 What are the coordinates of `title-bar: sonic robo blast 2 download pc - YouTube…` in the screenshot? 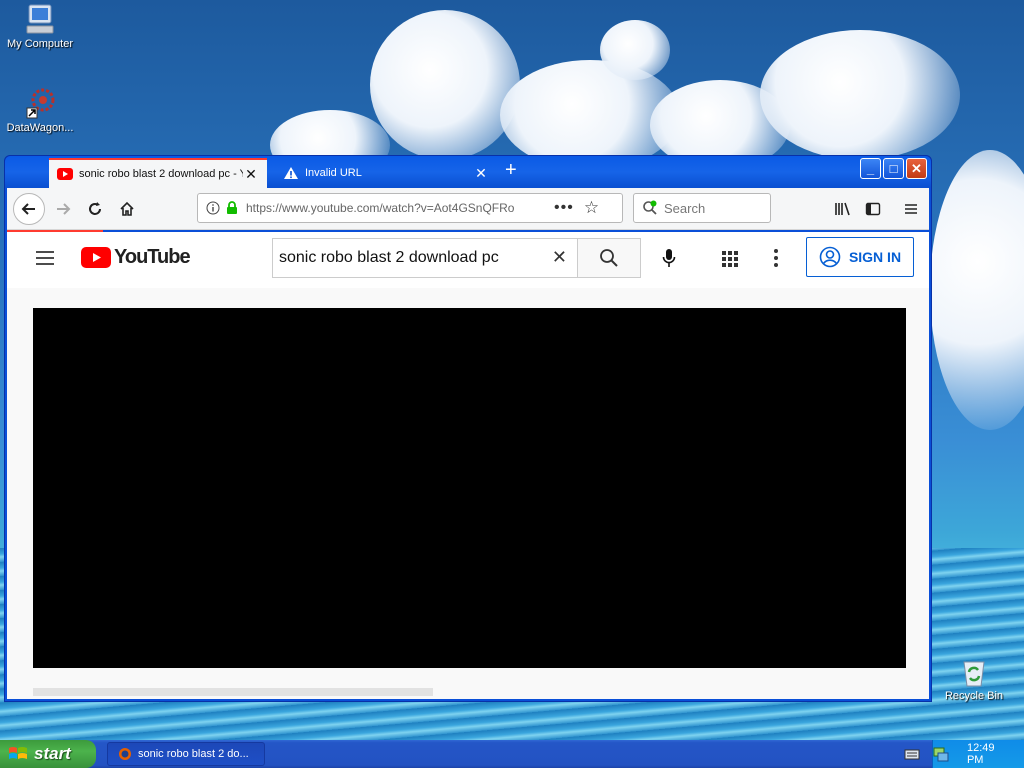 It's located at (468, 172).